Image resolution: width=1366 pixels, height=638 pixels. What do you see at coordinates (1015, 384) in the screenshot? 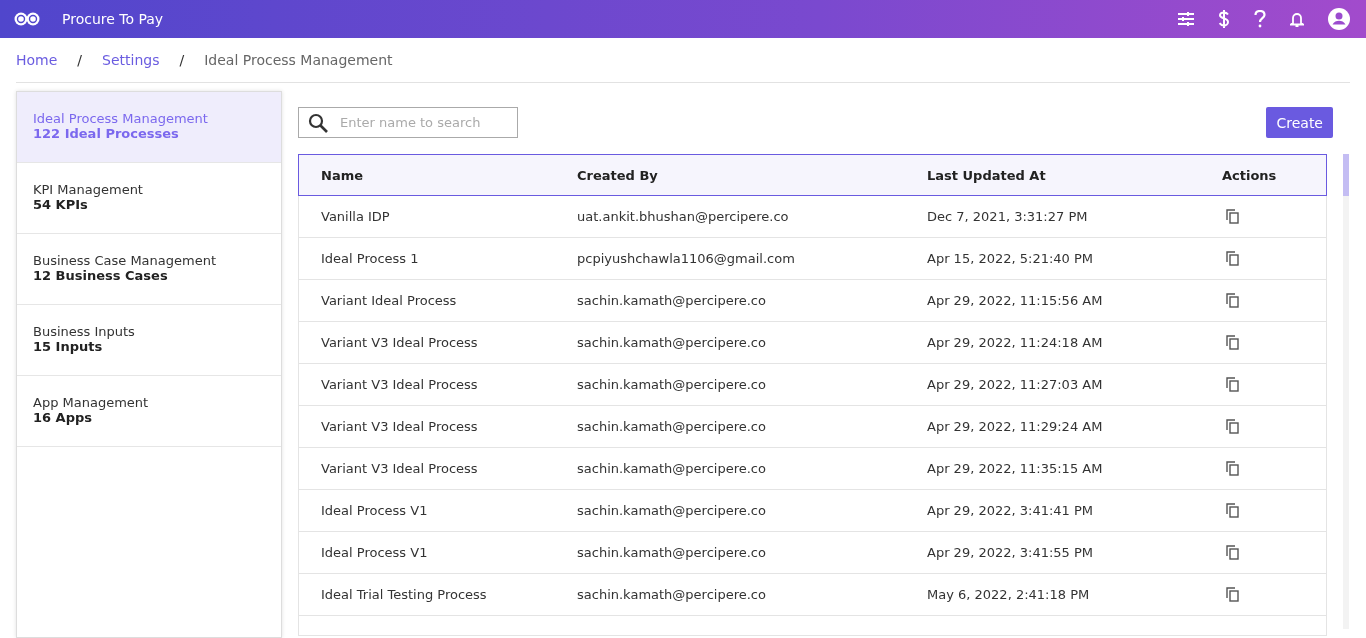
I see `table-cell-text: Apr 29, 2022, 11:27:03 AM` at bounding box center [1015, 384].